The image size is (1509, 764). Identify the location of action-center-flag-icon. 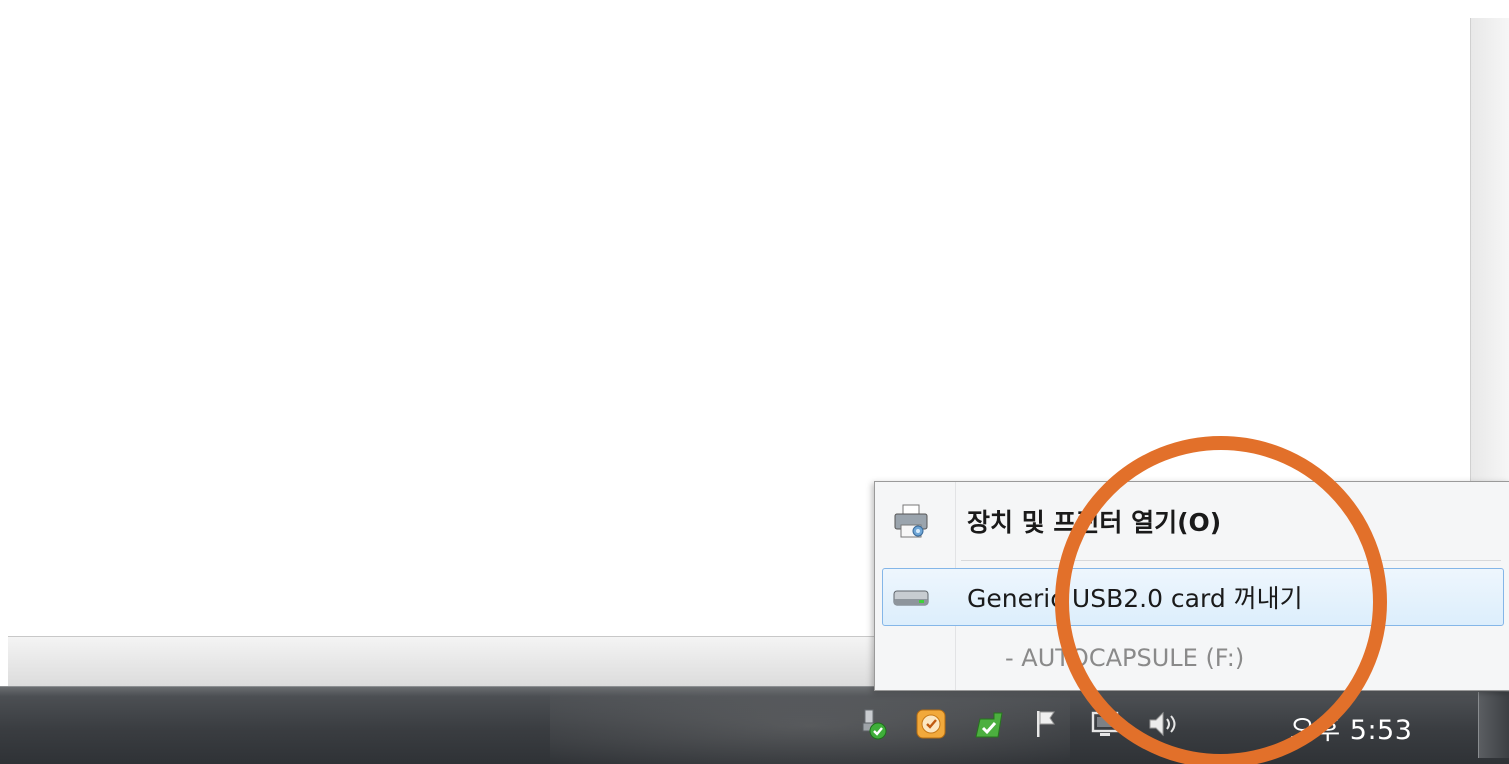
(1047, 724).